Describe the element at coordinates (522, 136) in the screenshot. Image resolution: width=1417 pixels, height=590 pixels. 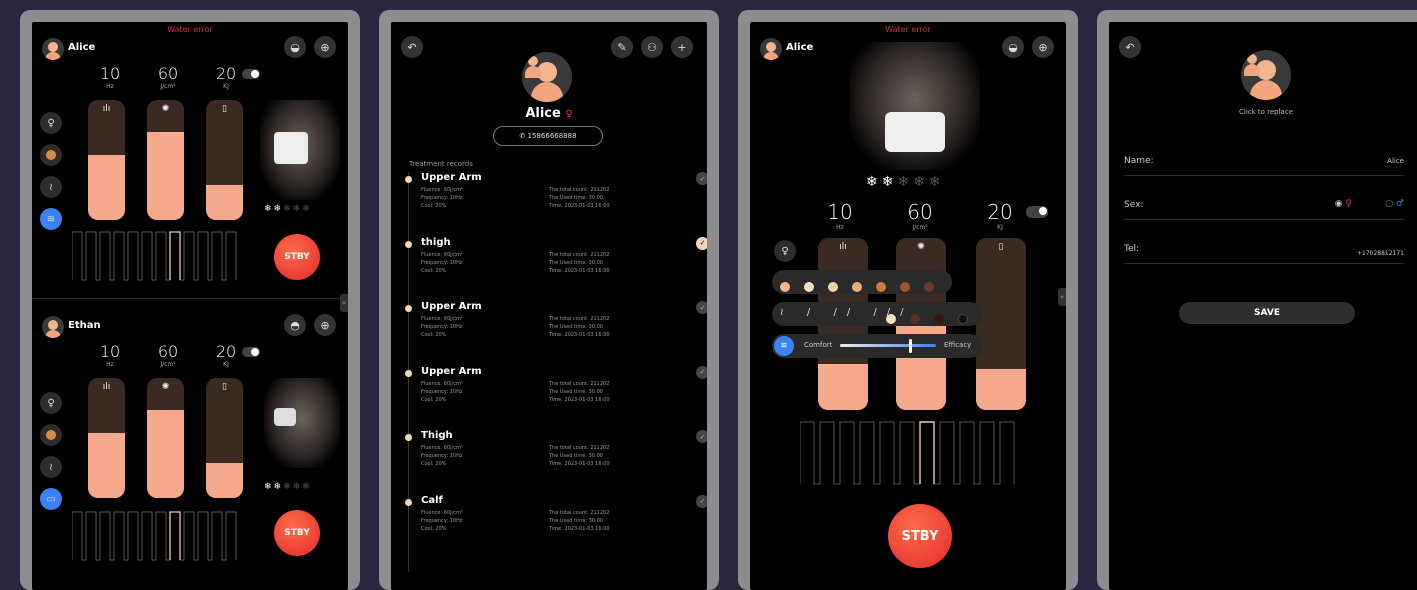
I see `phone-icon: ✆` at that location.